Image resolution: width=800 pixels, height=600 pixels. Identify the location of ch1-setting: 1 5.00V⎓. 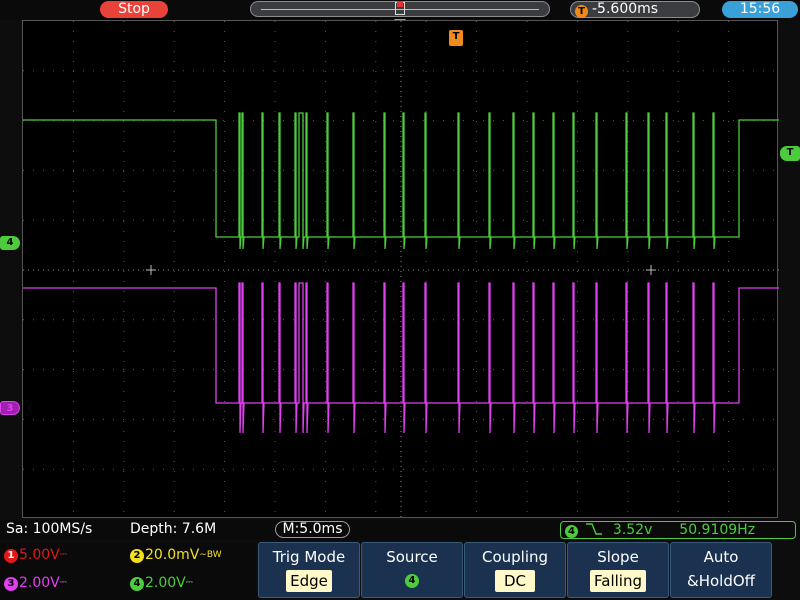
(35, 555).